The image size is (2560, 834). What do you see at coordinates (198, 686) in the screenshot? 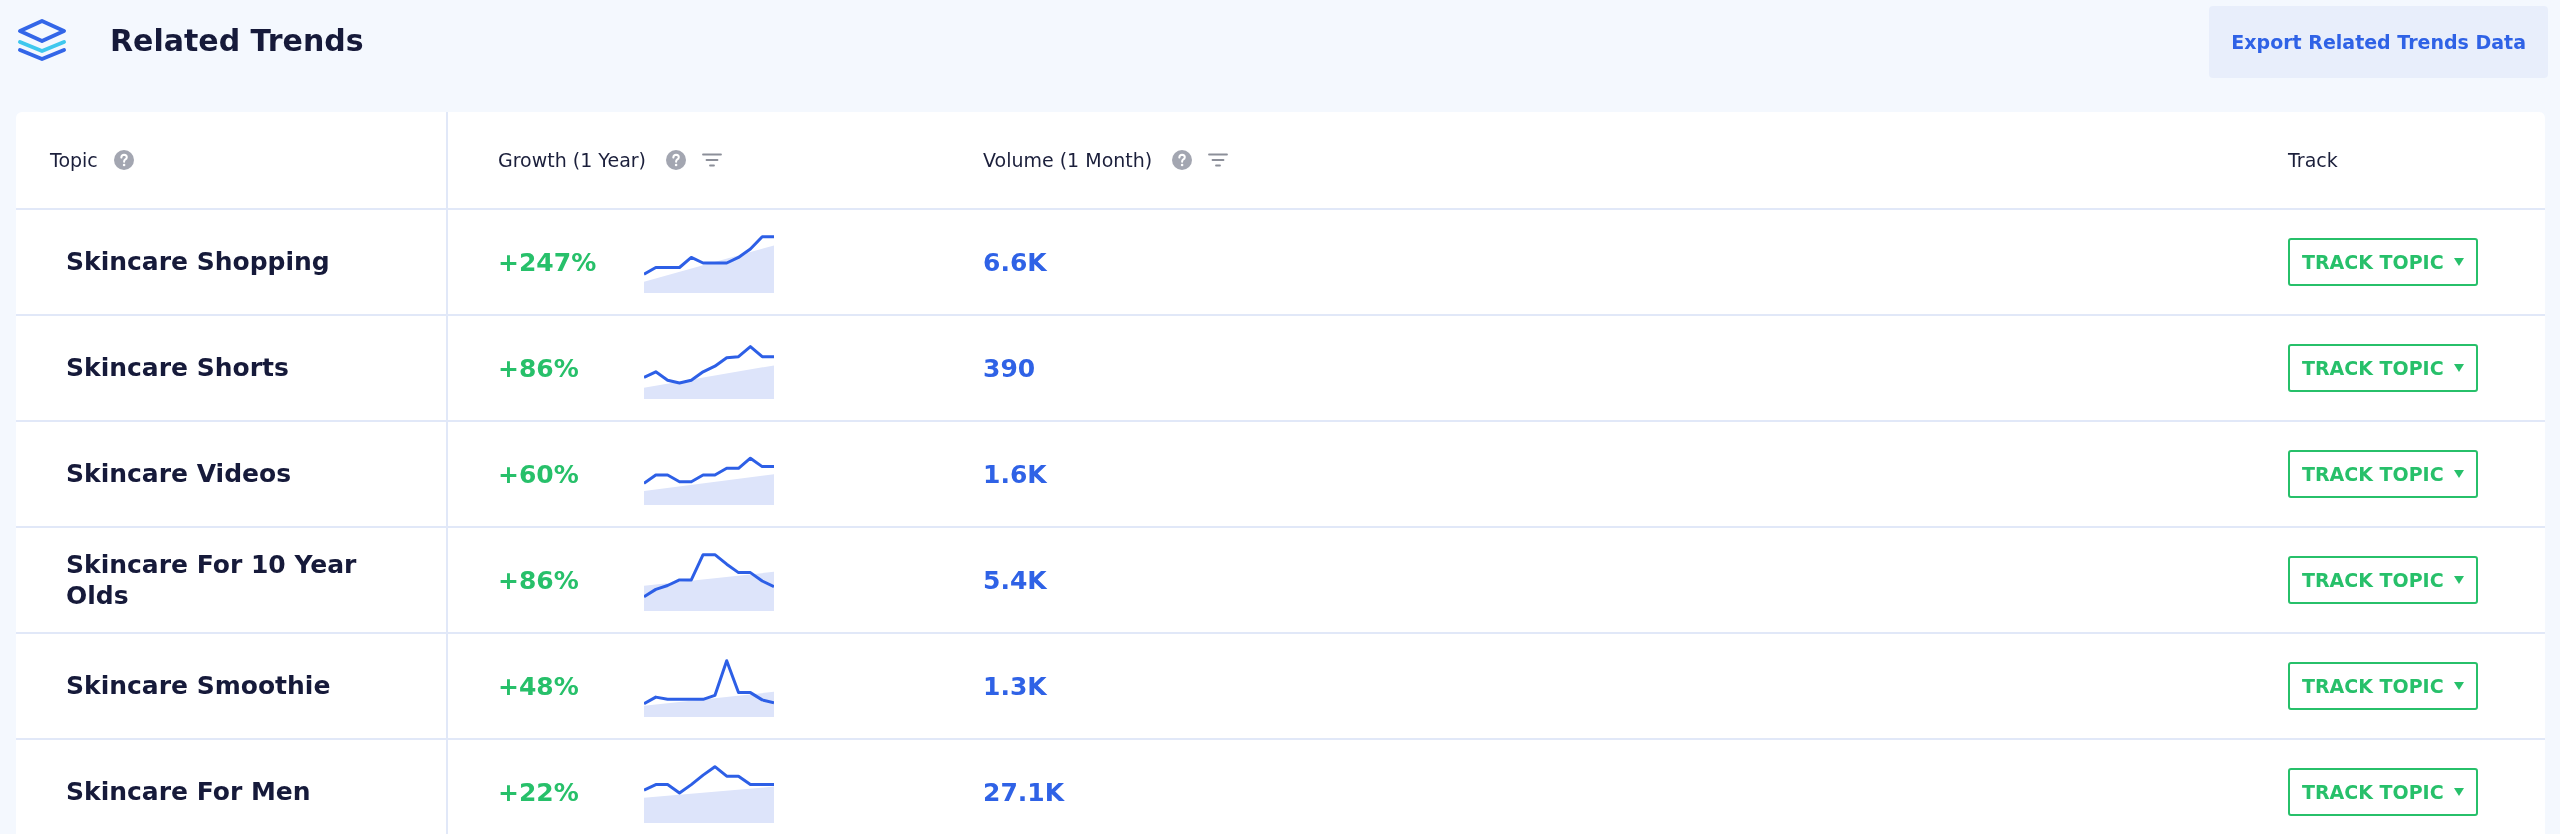
I see `topic-name: Skincare Smoothie` at bounding box center [198, 686].